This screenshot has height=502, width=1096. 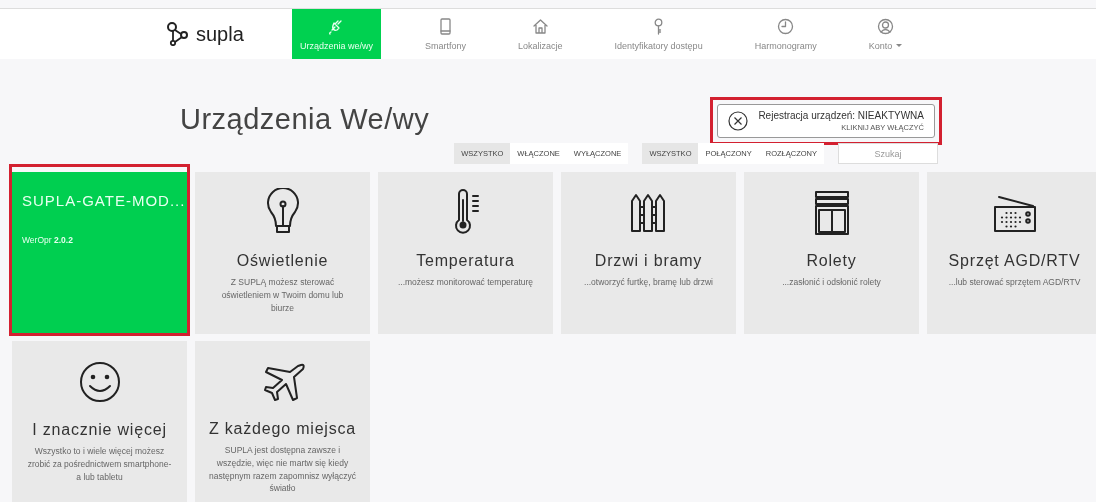 I want to click on card-title: Temperatura, so click(x=465, y=261).